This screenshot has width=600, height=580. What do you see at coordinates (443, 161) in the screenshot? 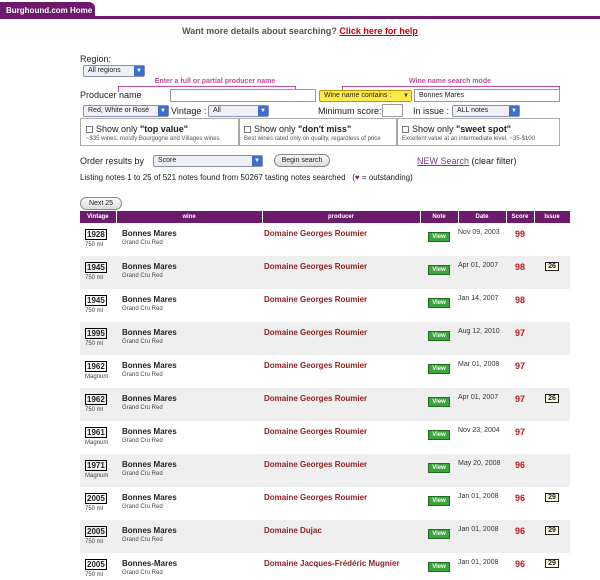
I see `new-search-link: NEW Search` at bounding box center [443, 161].